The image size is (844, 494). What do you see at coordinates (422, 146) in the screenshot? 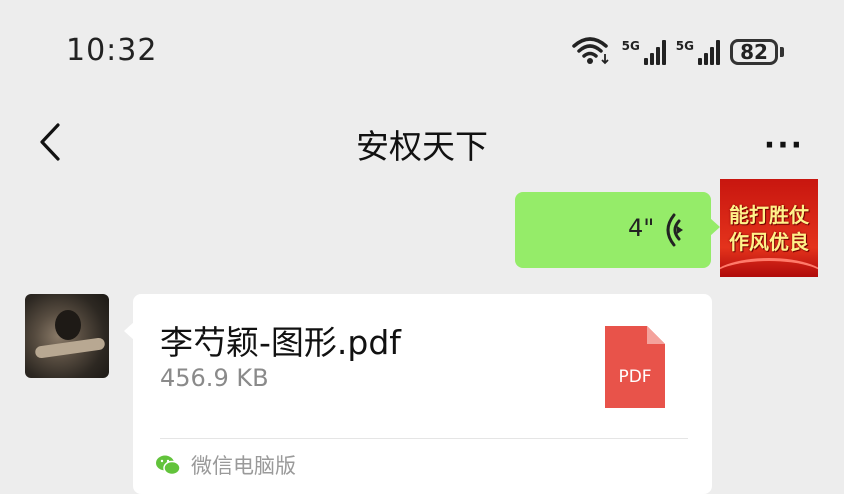
I see `chat-title: 安权天下` at bounding box center [422, 146].